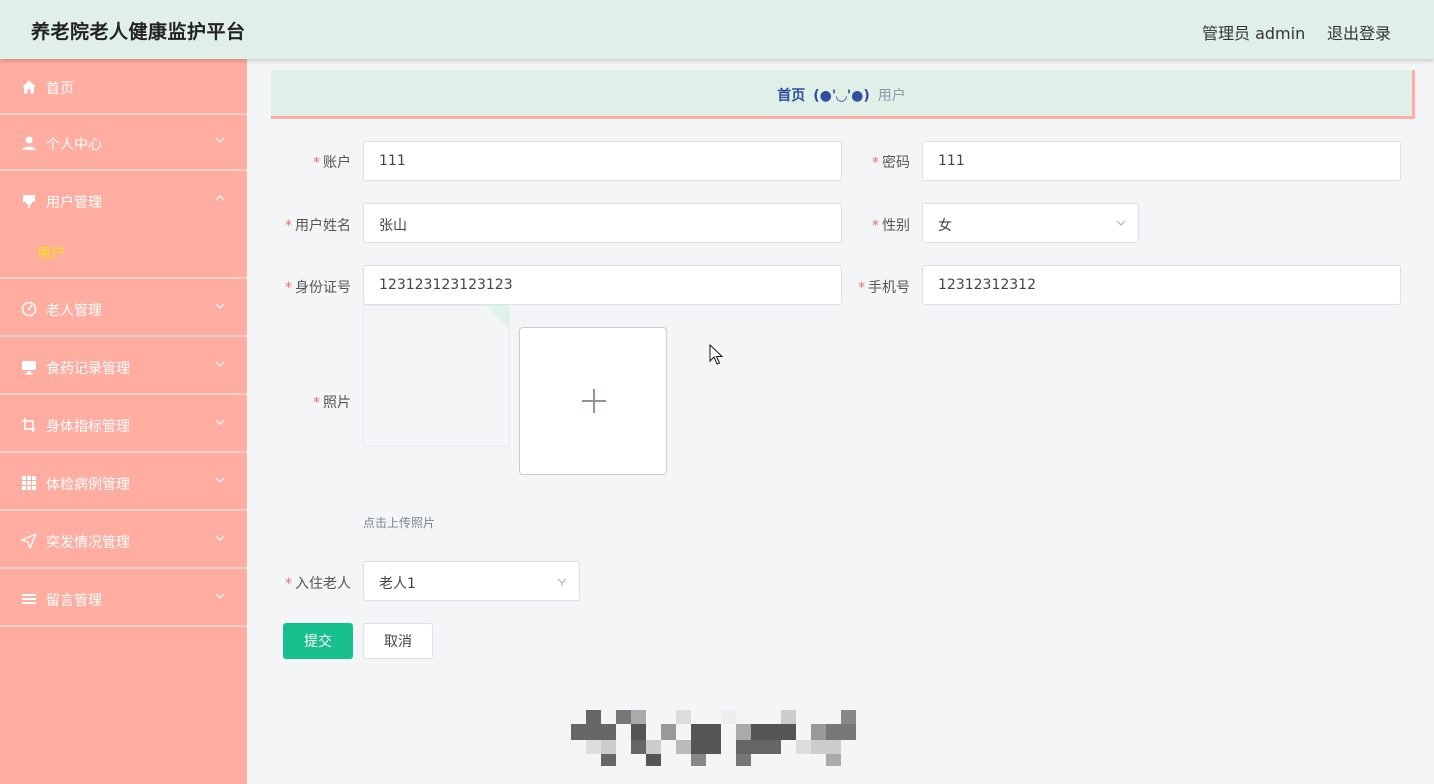 This screenshot has height=784, width=1434. I want to click on top-header: 养老院老人健康监护平台 管理员 admin 退出登录, so click(717, 29).